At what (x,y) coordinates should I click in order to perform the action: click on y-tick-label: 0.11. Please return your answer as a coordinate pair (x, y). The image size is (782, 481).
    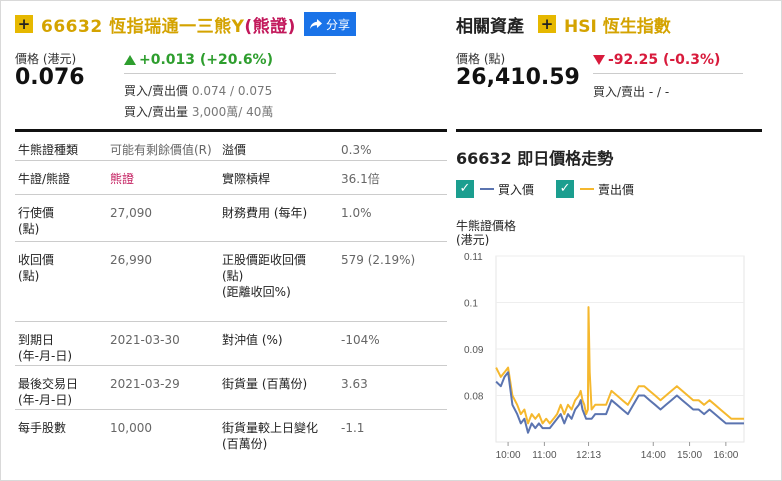
    Looking at the image, I should click on (473, 257).